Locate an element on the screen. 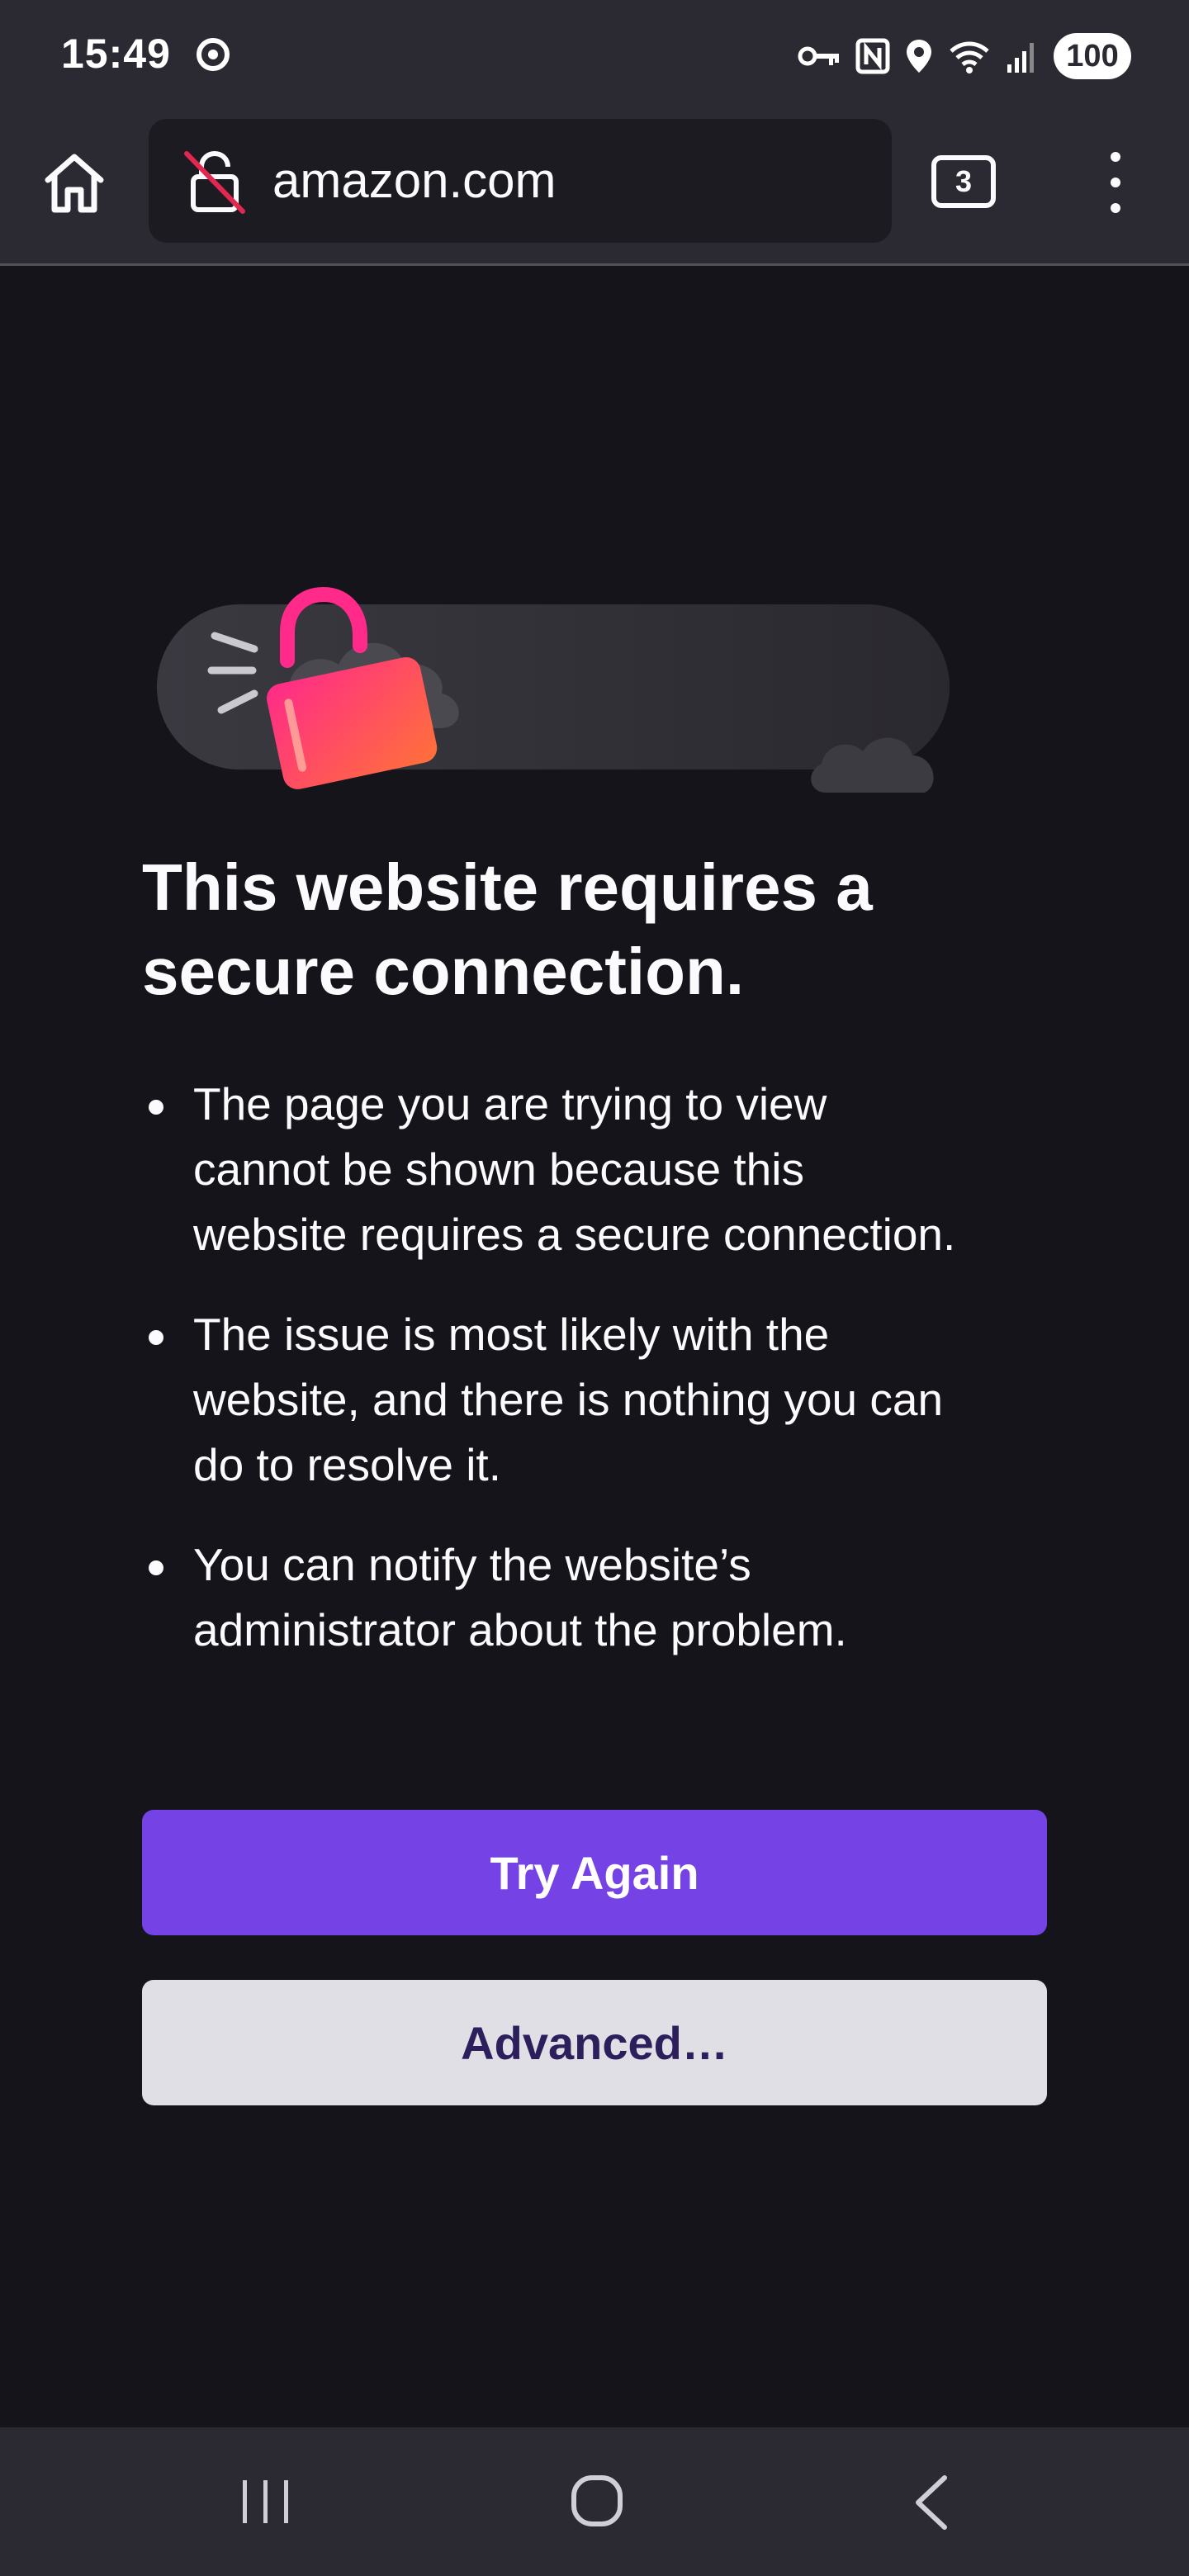 The height and width of the screenshot is (2576, 1189). home-button is located at coordinates (74, 183).